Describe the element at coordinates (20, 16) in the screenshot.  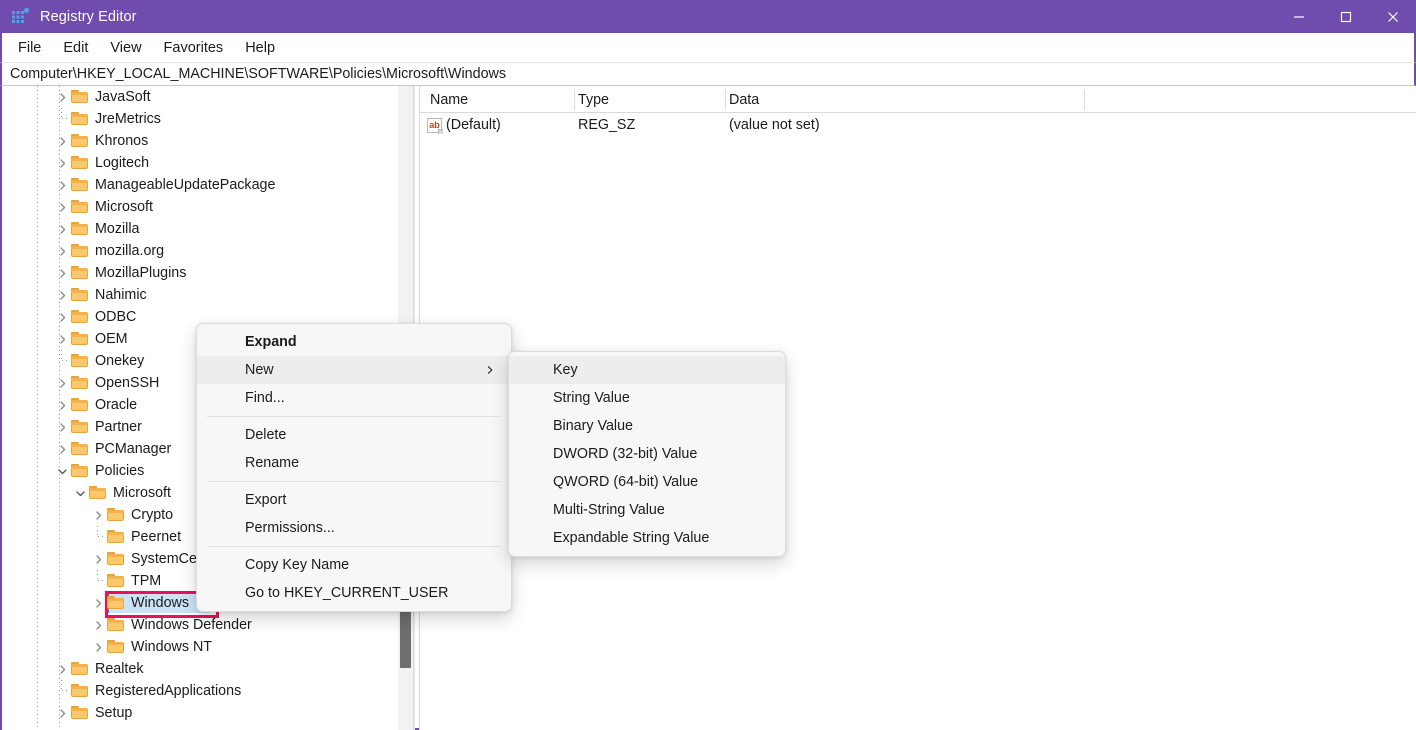
I see `registry-editor-icon` at that location.